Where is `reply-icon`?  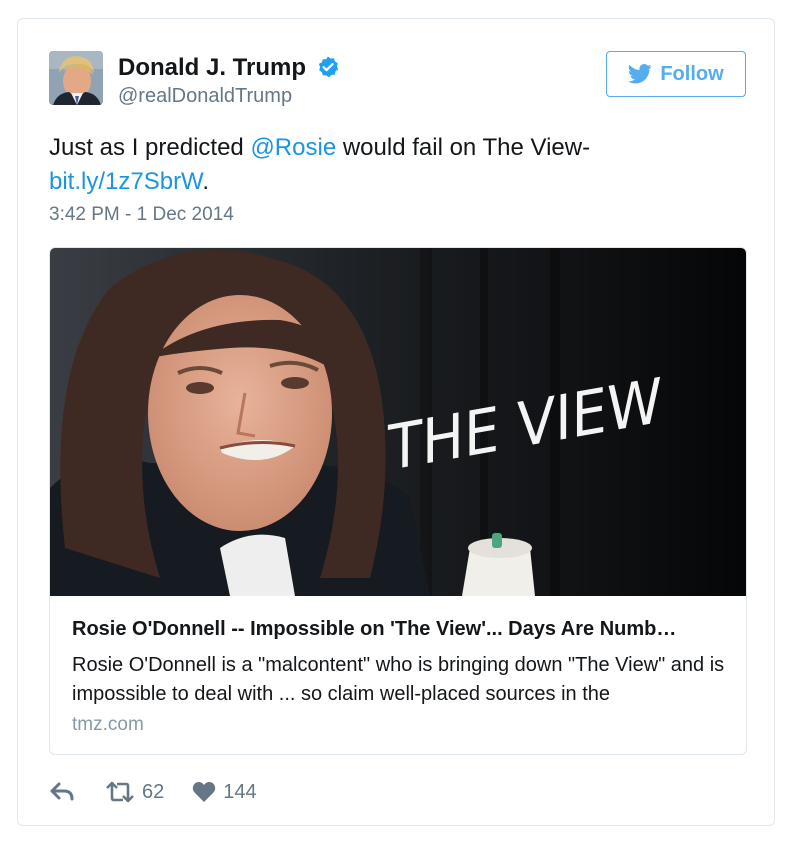
reply-icon is located at coordinates (62, 791).